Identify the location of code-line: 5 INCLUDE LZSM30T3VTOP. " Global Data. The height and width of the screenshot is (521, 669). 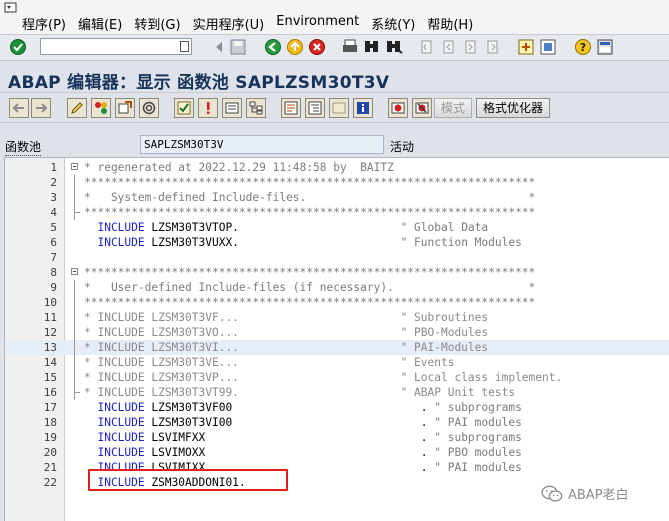
(337, 227).